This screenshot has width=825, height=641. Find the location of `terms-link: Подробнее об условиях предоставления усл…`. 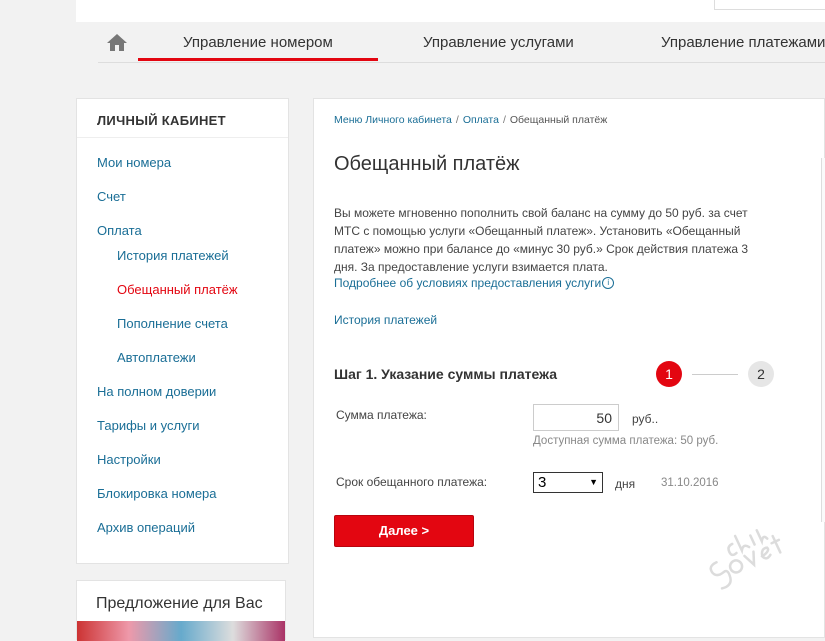

terms-link: Подробнее об условиях предоставления усл… is located at coordinates (474, 283).